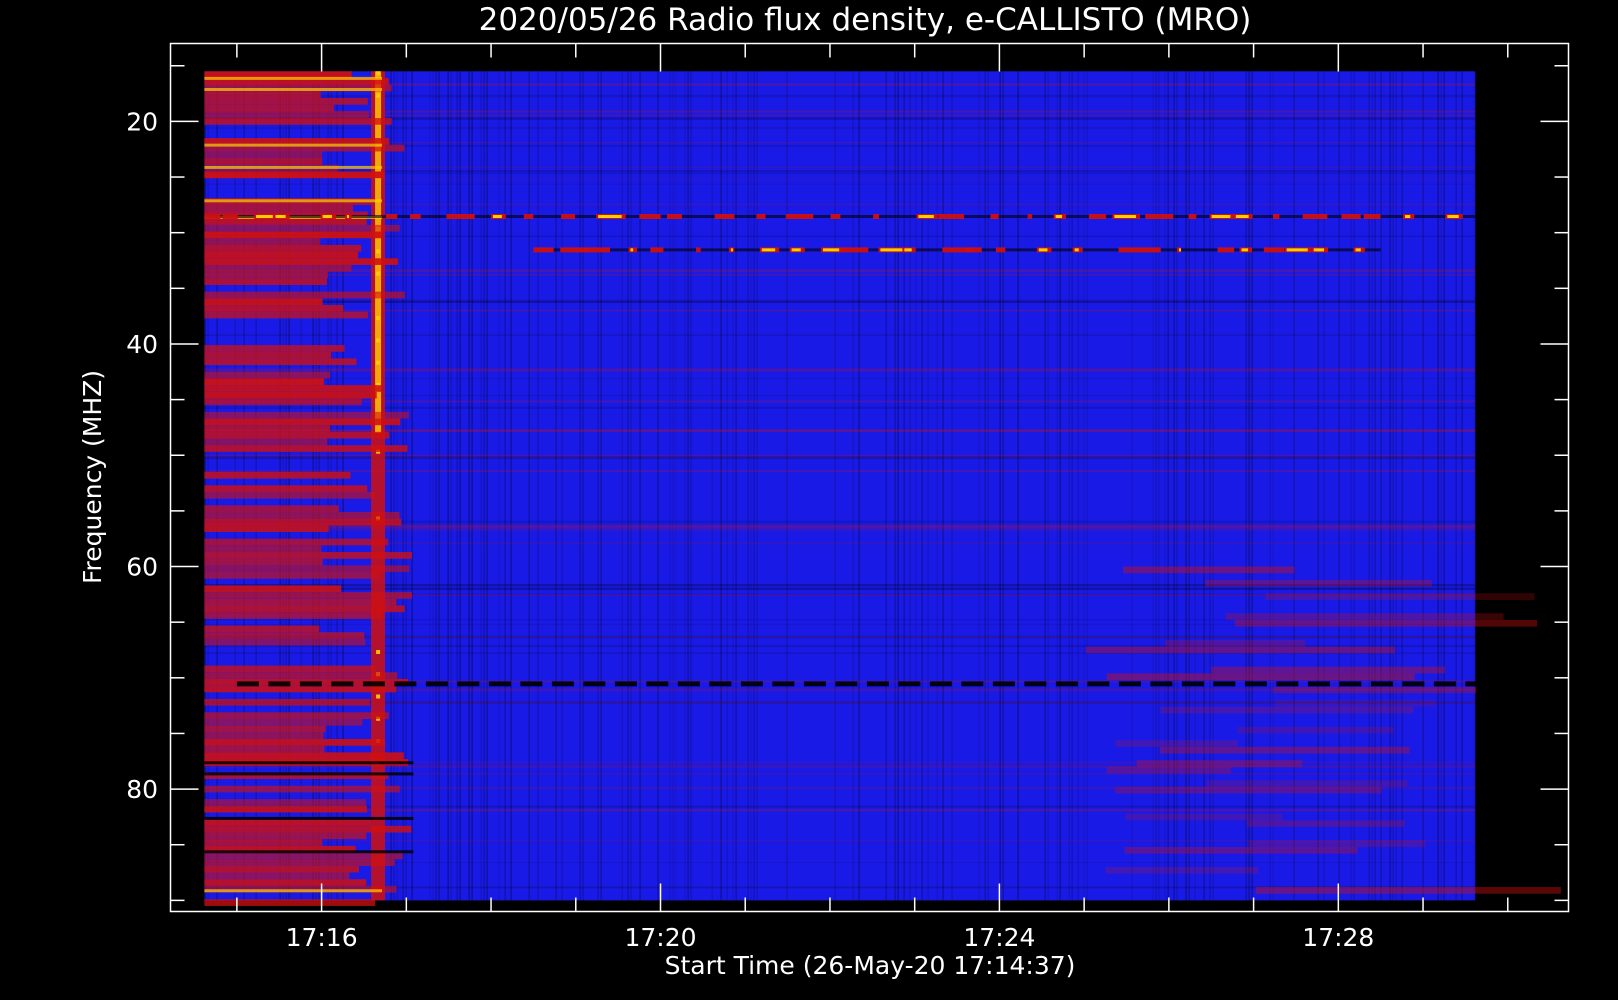 This screenshot has width=1618, height=1000. What do you see at coordinates (142, 344) in the screenshot?
I see `y-tick-label: 40` at bounding box center [142, 344].